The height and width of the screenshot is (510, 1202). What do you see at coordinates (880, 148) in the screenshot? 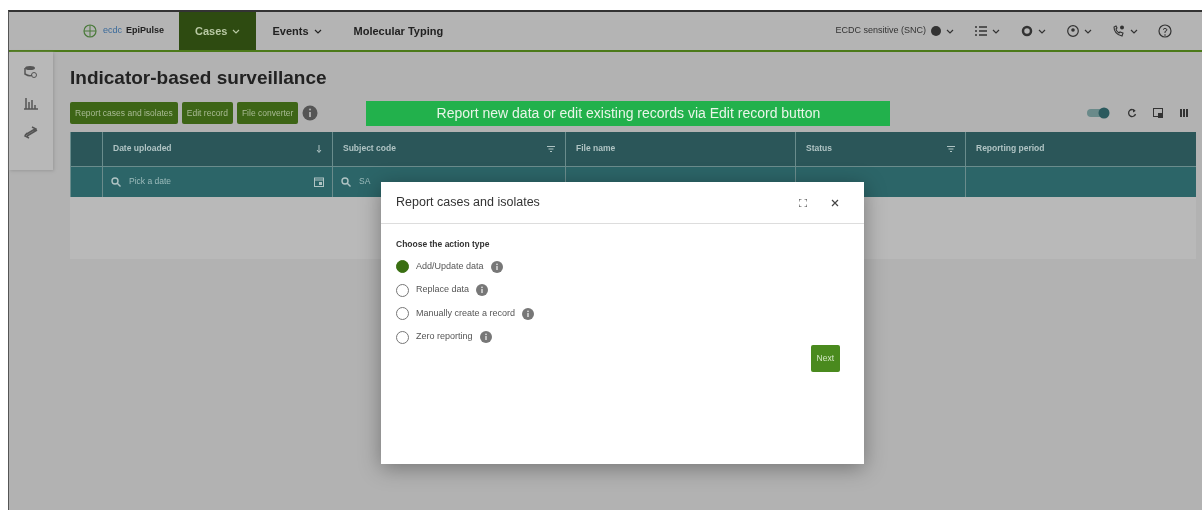
I see `column-header: Status` at bounding box center [880, 148].